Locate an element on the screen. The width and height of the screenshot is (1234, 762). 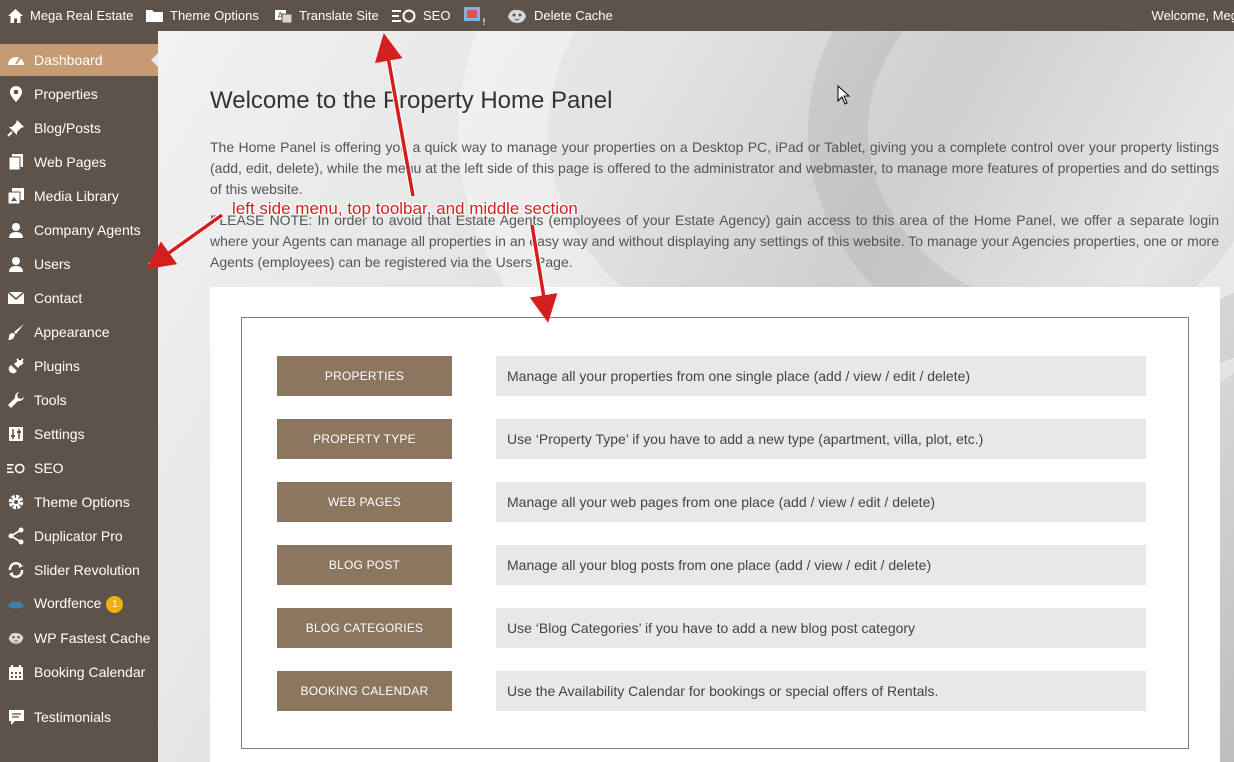
booking-calendar-button: Booking Calendar is located at coordinates (364, 691).